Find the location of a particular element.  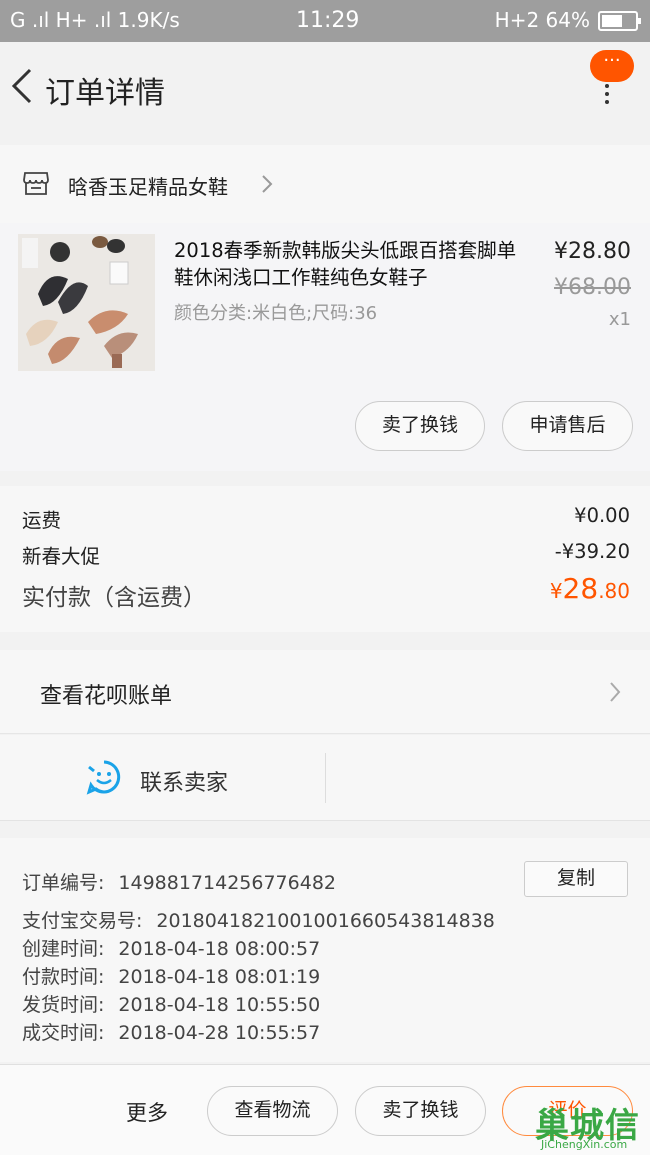

order-info-value: 2018-04-18 10:55:50 is located at coordinates (219, 1005).